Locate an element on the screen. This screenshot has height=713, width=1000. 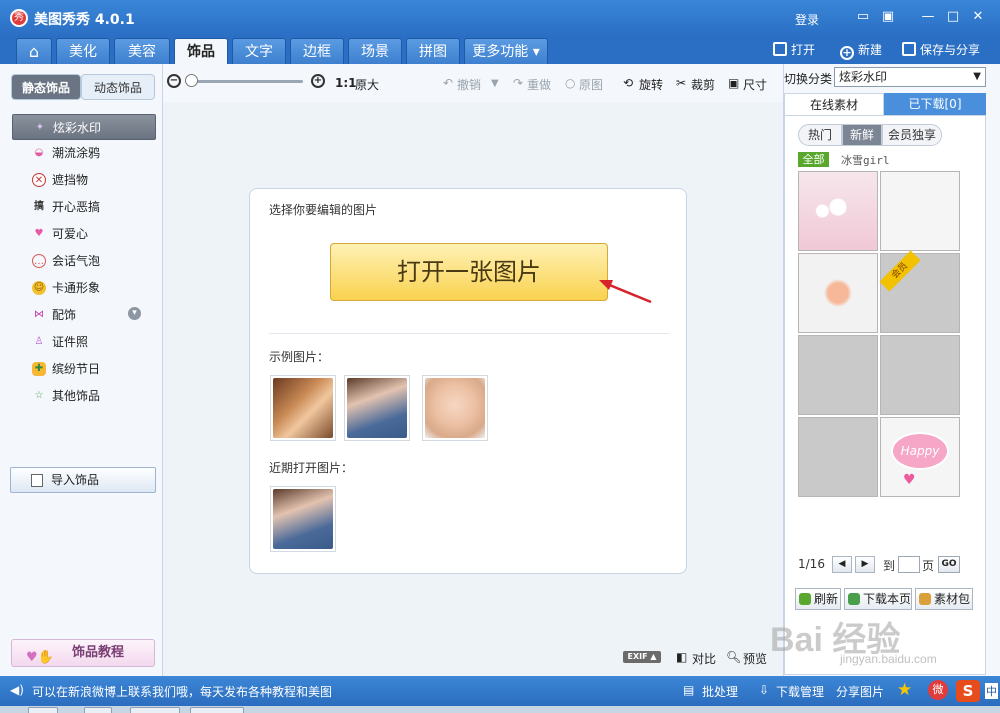
resize-icon: ▣ is located at coordinates (733, 83).